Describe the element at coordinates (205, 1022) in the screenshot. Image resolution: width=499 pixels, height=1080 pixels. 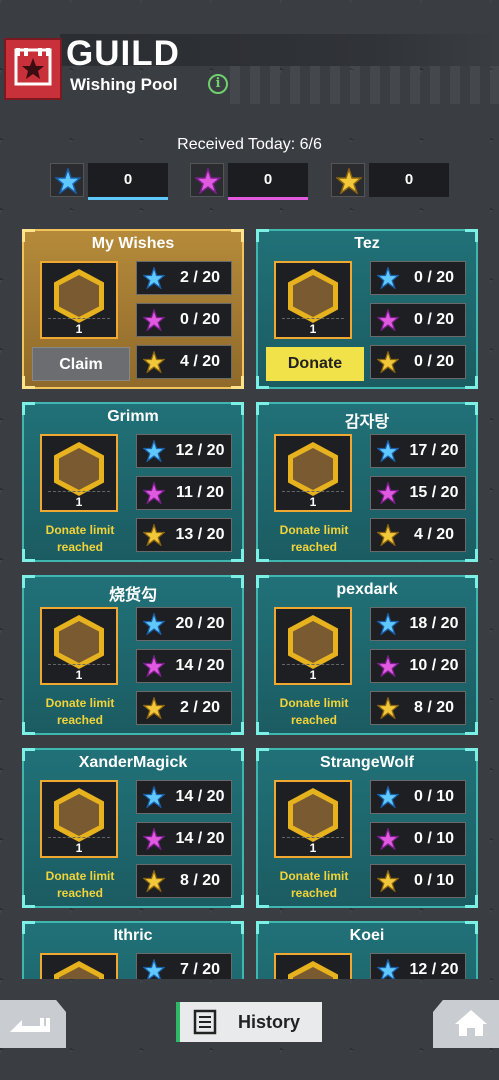
I see `history-list-icon` at that location.